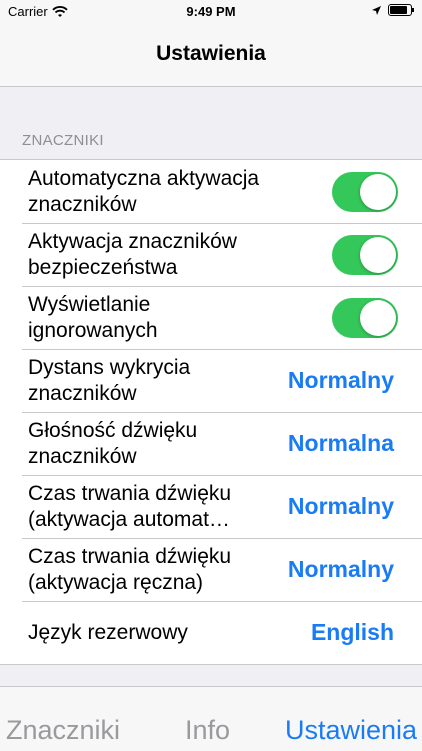  I want to click on battery-icon, so click(401, 10).